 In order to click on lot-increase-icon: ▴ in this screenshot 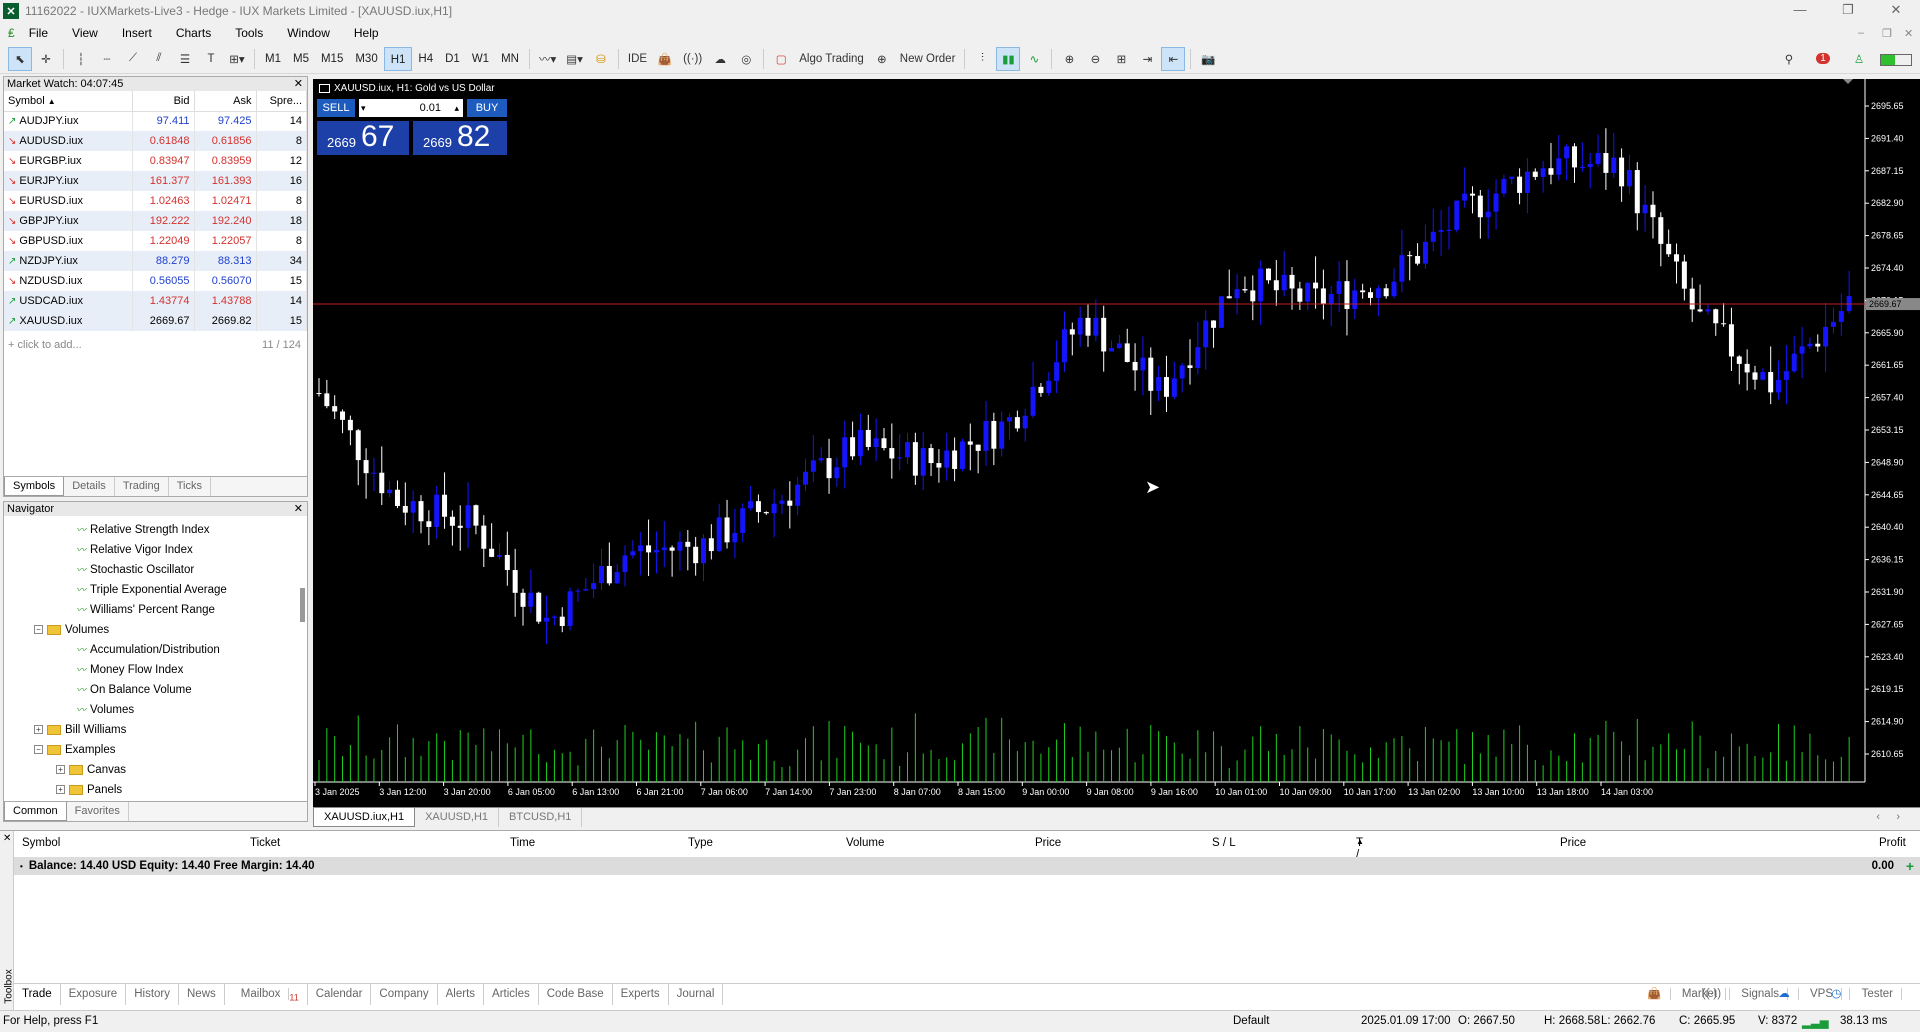, I will do `click(456, 108)`.